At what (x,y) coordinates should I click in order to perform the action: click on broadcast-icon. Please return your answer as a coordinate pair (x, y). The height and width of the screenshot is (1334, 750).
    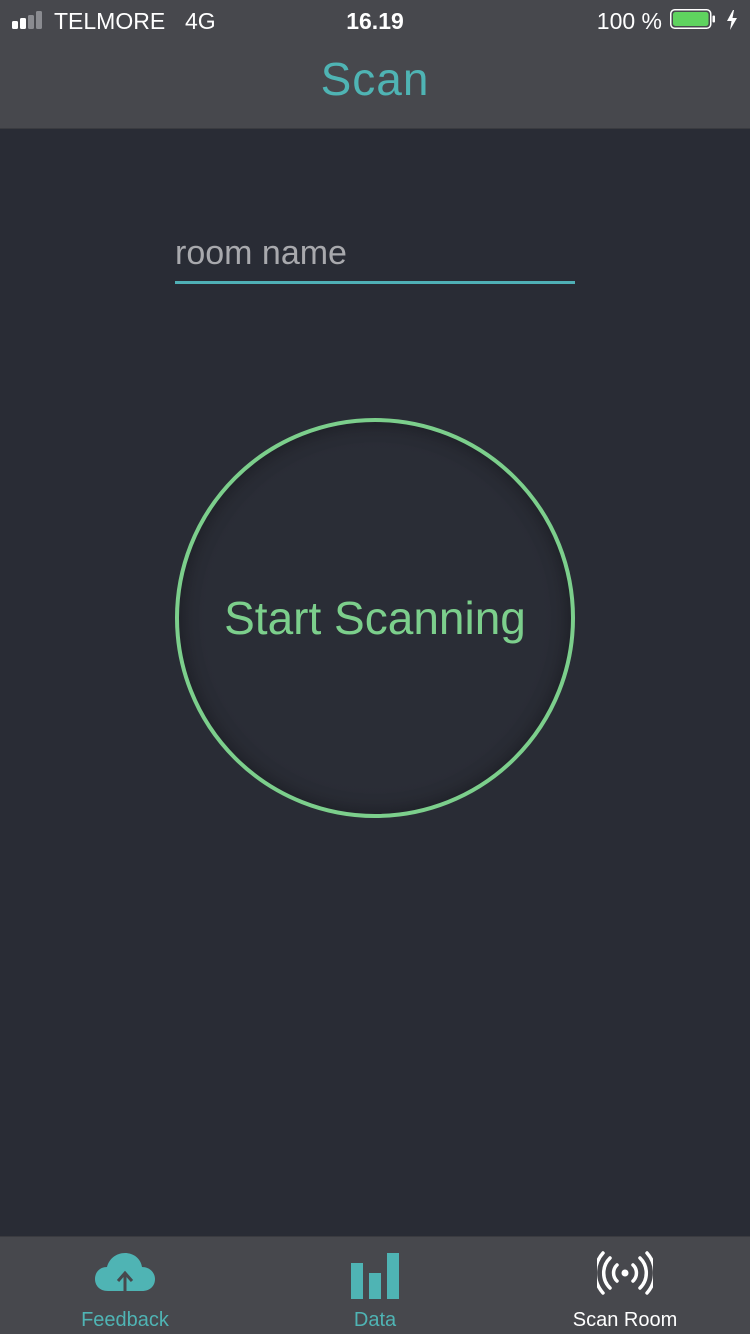
    Looking at the image, I should click on (625, 1273).